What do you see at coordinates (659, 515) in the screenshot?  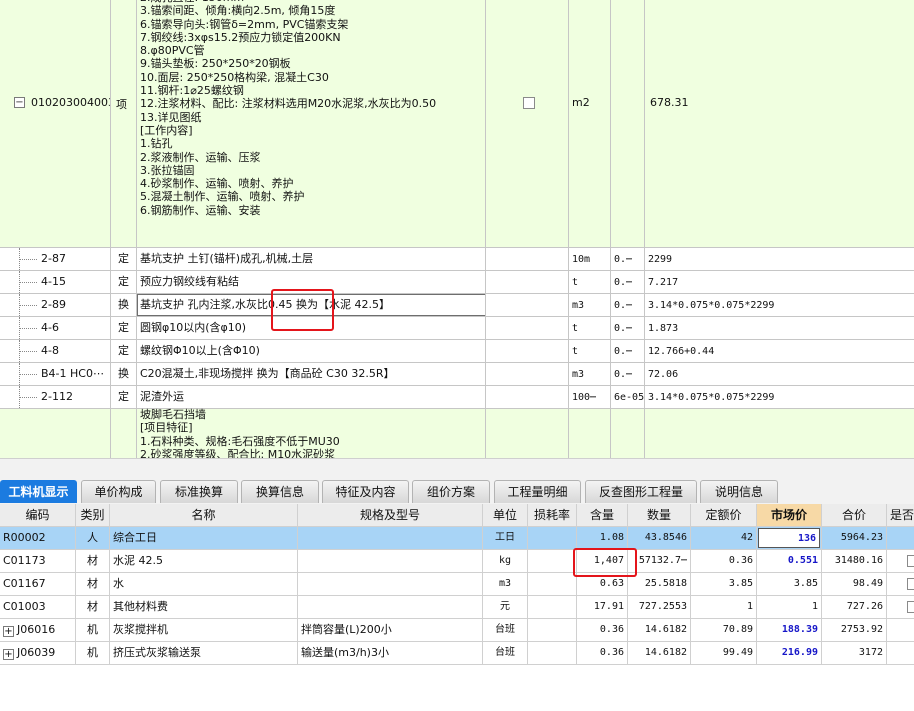 I see `col-quantity: 数量` at bounding box center [659, 515].